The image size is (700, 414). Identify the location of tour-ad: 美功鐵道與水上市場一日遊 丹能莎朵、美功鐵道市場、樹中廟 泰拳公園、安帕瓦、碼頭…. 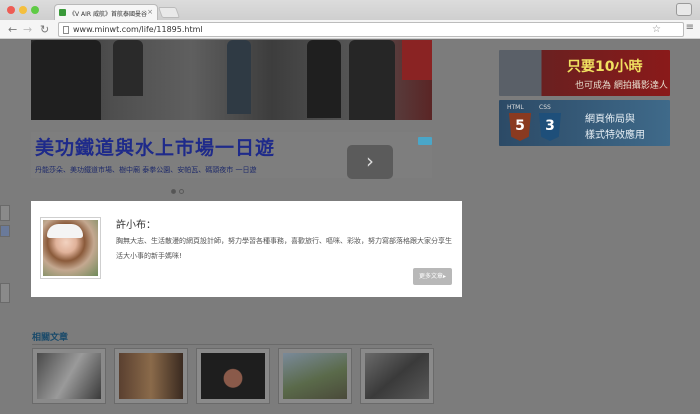
(231, 155).